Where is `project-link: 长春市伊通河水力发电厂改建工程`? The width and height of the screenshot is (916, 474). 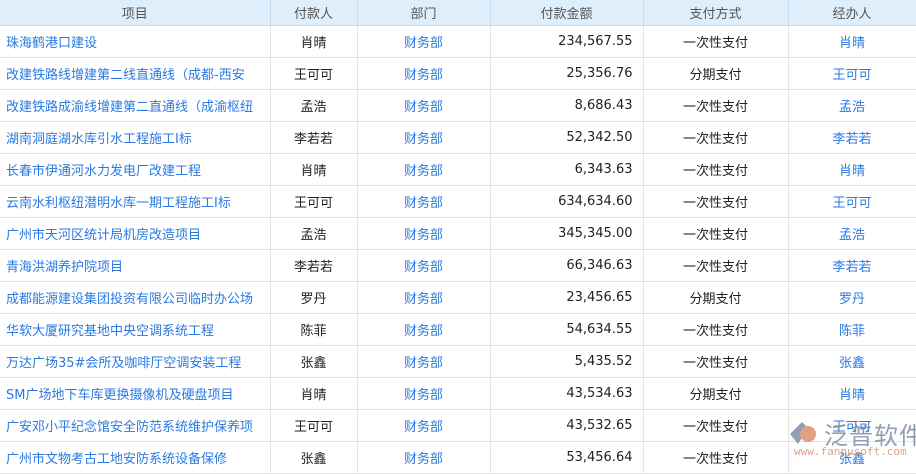
project-link: 长春市伊通河水力发电厂改建工程 is located at coordinates (135, 169).